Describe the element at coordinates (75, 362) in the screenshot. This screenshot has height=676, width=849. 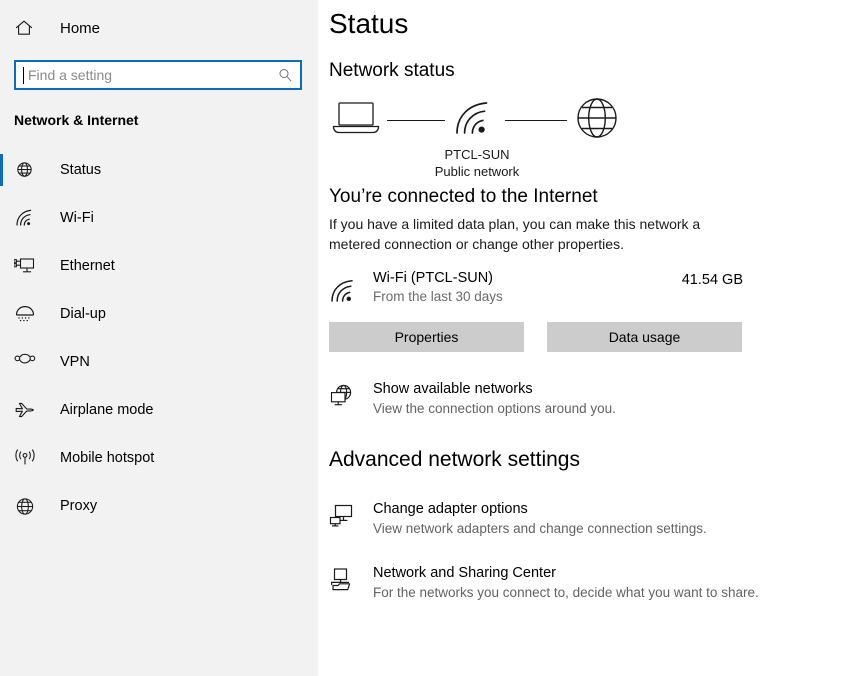
I see `sidebar-item-label: VPN` at that location.